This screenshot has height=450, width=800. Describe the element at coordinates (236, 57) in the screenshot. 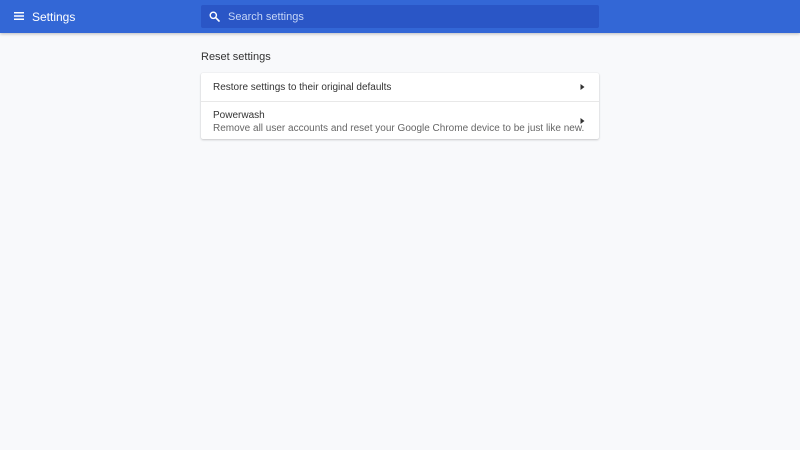

I see `section-title: Reset settings` at that location.